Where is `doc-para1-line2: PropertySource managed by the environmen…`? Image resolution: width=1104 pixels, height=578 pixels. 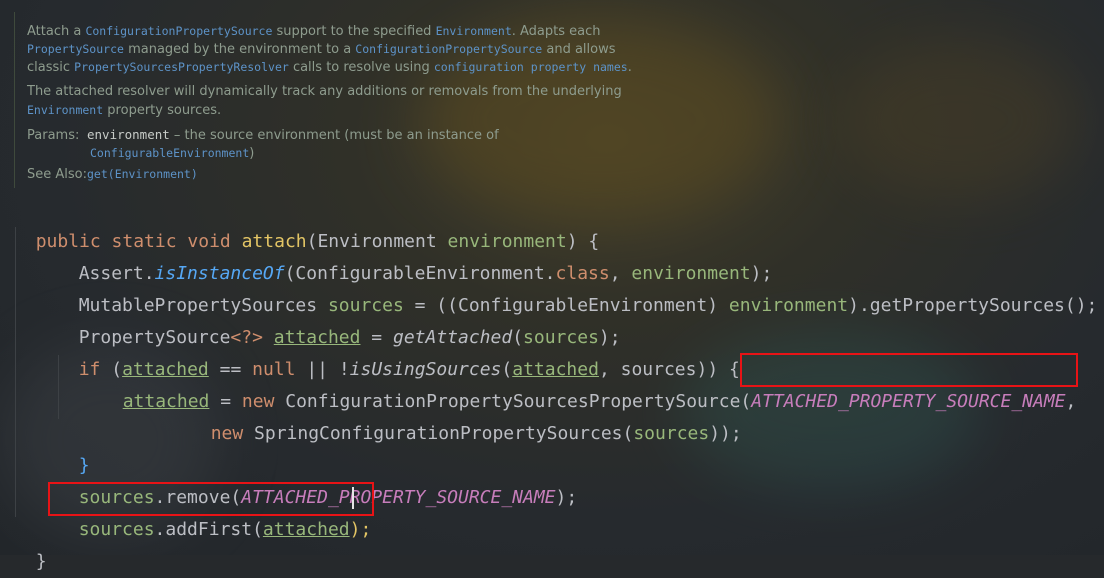 doc-para1-line2: PropertySource managed by the environmen… is located at coordinates (321, 49).